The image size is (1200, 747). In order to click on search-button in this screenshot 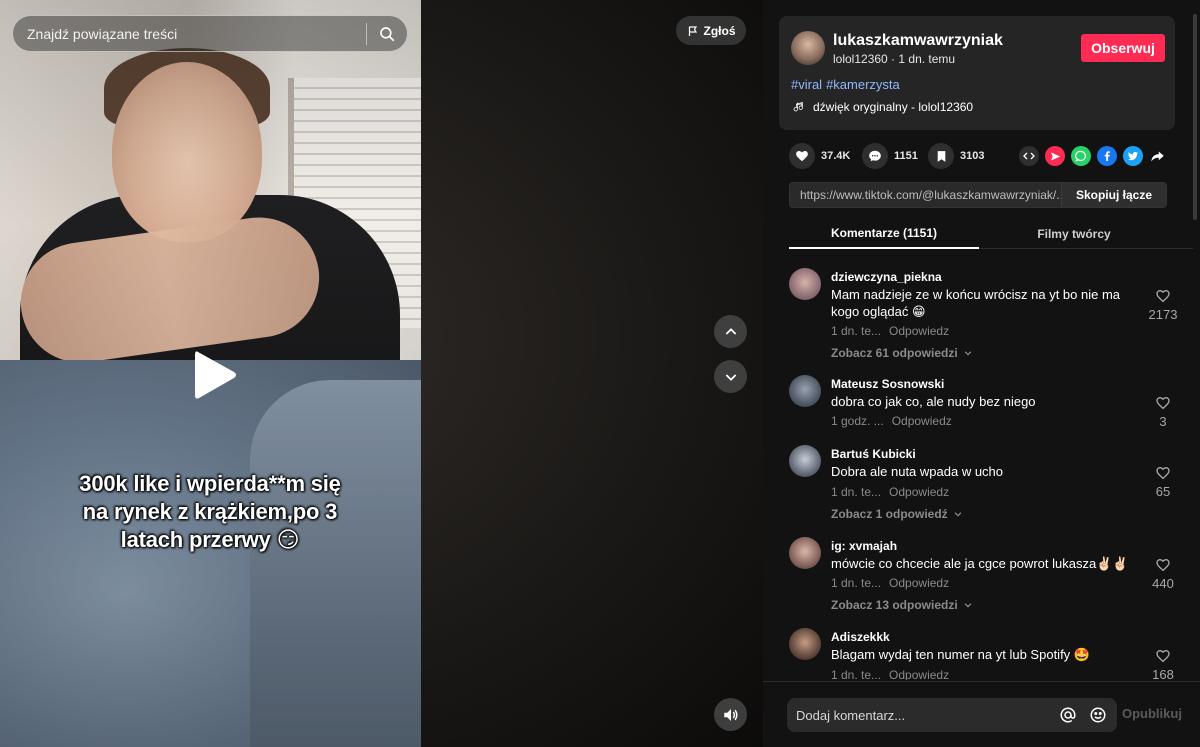, I will do `click(387, 33)`.